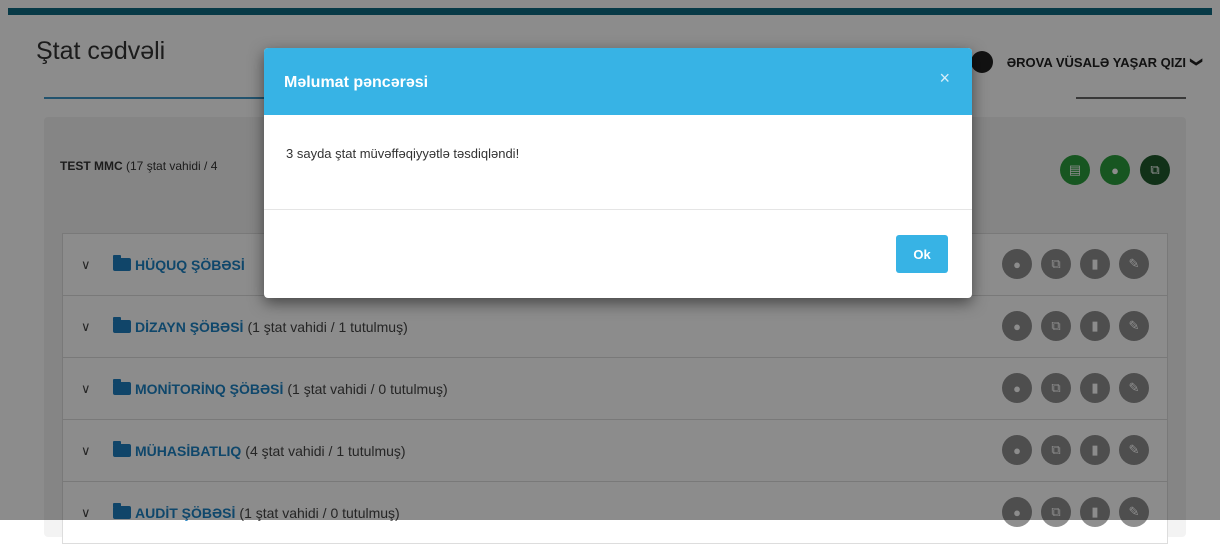 Image resolution: width=1220 pixels, height=544 pixels. I want to click on close-icon: ×, so click(944, 78).